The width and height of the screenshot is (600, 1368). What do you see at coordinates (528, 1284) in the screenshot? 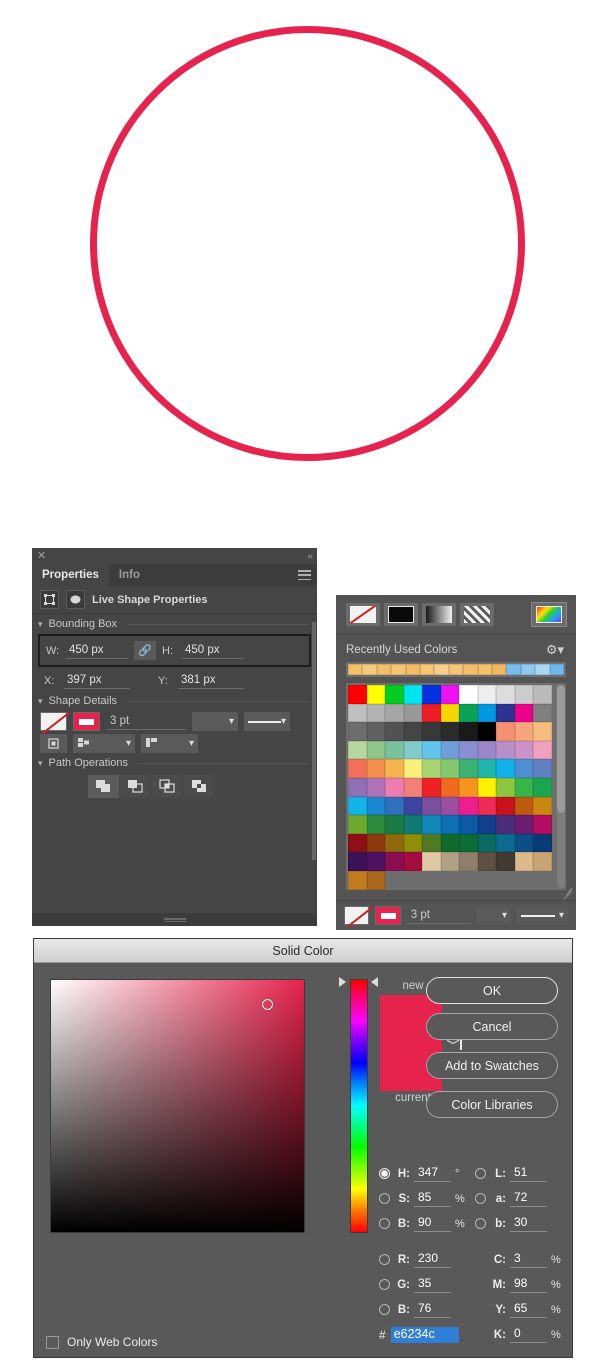
I see `input-m: 98` at bounding box center [528, 1284].